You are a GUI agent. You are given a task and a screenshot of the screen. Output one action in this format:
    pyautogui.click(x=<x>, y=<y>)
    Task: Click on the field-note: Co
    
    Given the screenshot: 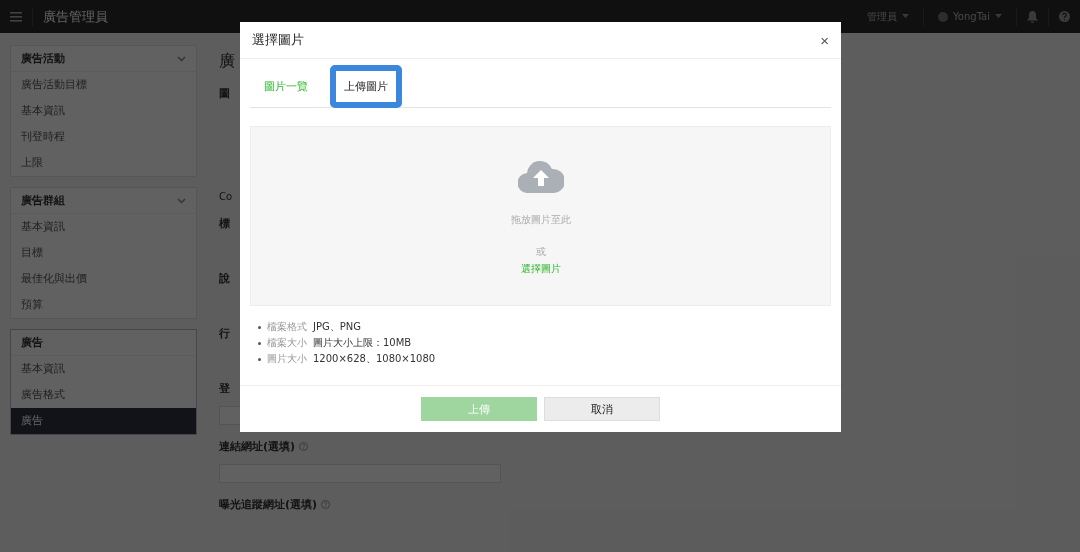 What is the action you would take?
    pyautogui.click(x=226, y=196)
    